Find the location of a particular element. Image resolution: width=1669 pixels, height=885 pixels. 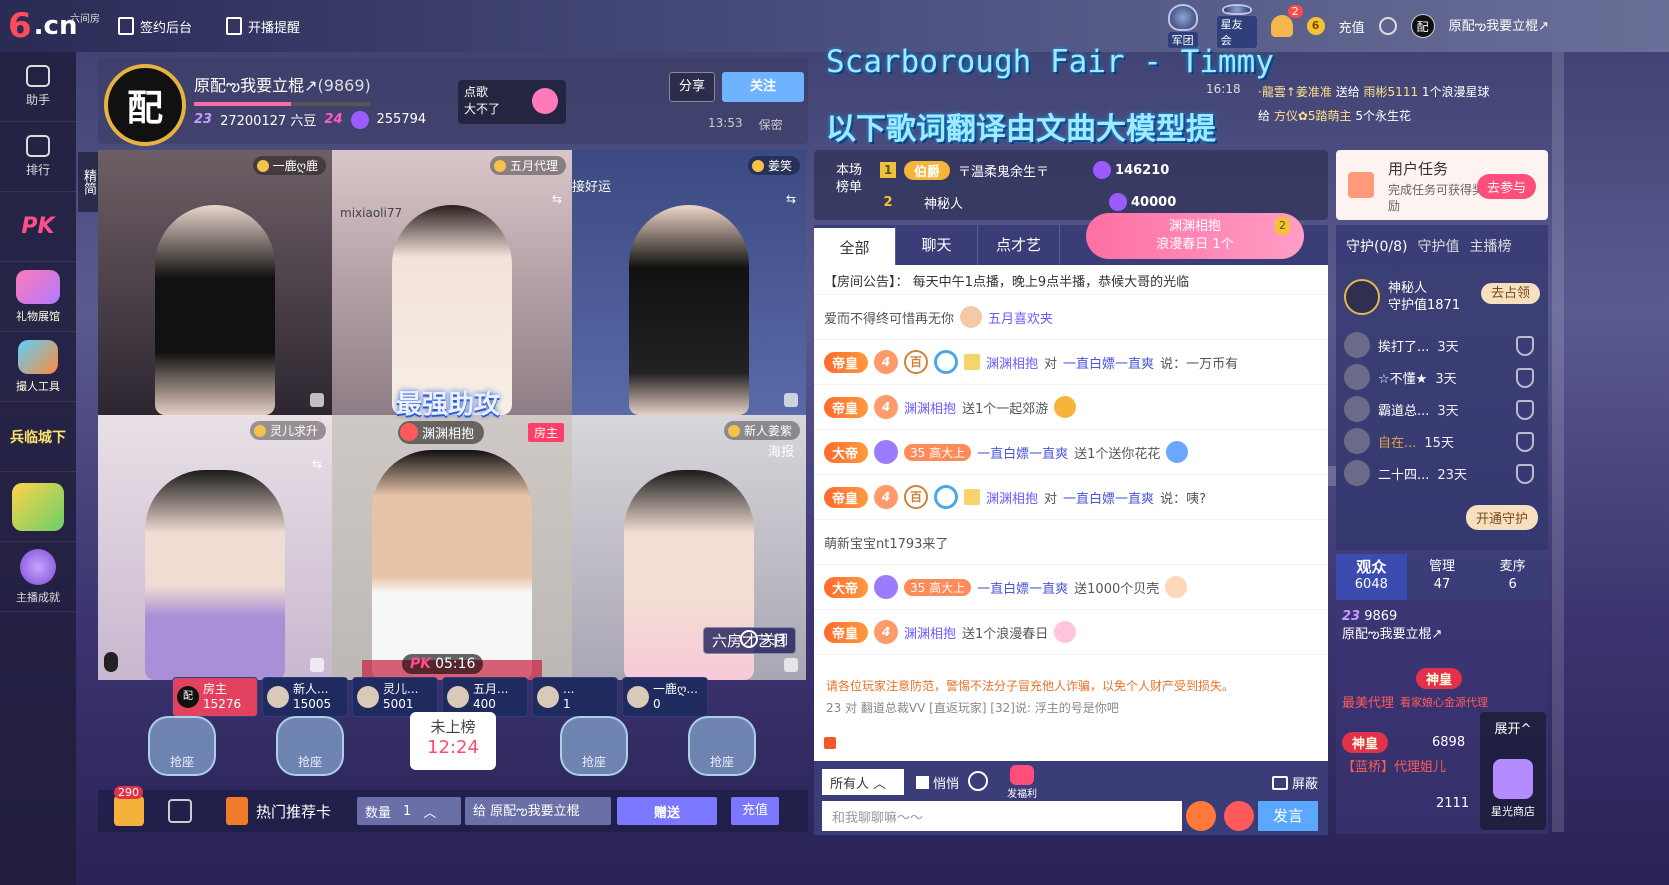

legion-button: 军团 is located at coordinates (1183, 26).